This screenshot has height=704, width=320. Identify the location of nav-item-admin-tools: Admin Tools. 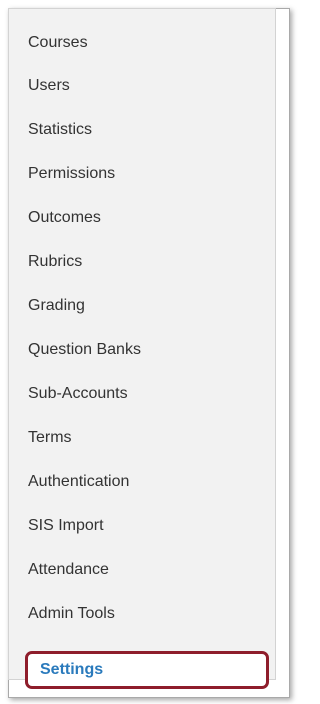
(71, 614).